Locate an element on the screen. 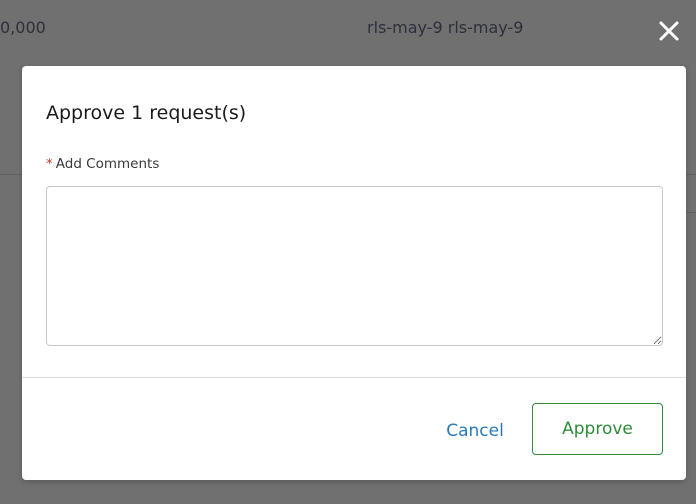 The width and height of the screenshot is (696, 504). approve-button: Approve is located at coordinates (597, 429).